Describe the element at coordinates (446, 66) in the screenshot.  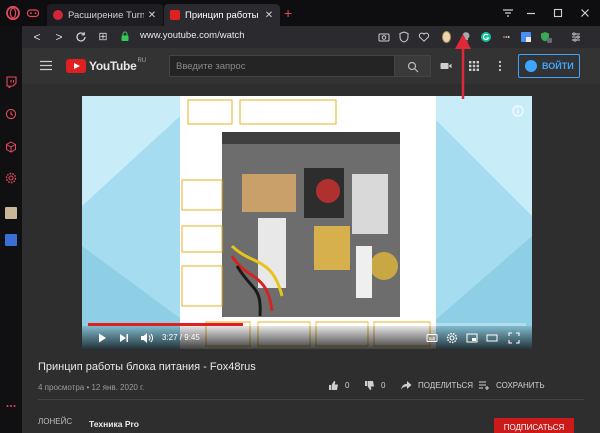
I see `create-video-icon` at that location.